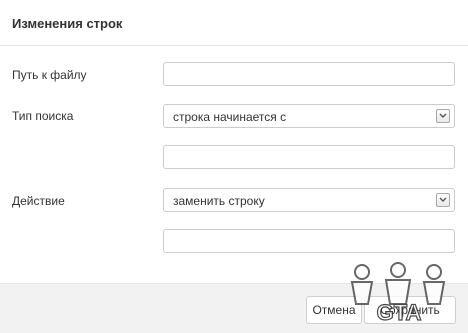 The height and width of the screenshot is (333, 468). What do you see at coordinates (309, 200) in the screenshot?
I see `action-select: заменить строку` at bounding box center [309, 200].